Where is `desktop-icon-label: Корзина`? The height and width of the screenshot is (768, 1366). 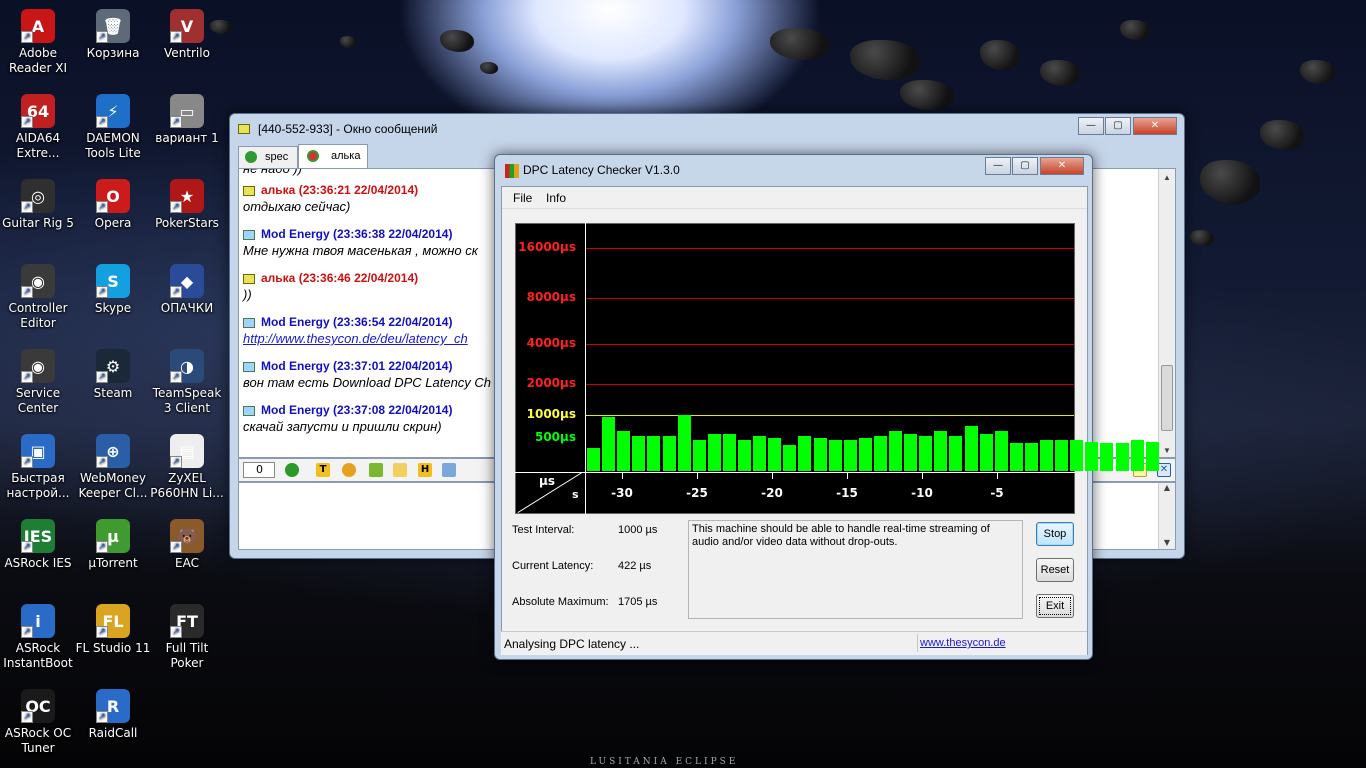 desktop-icon-label: Корзина is located at coordinates (113, 53).